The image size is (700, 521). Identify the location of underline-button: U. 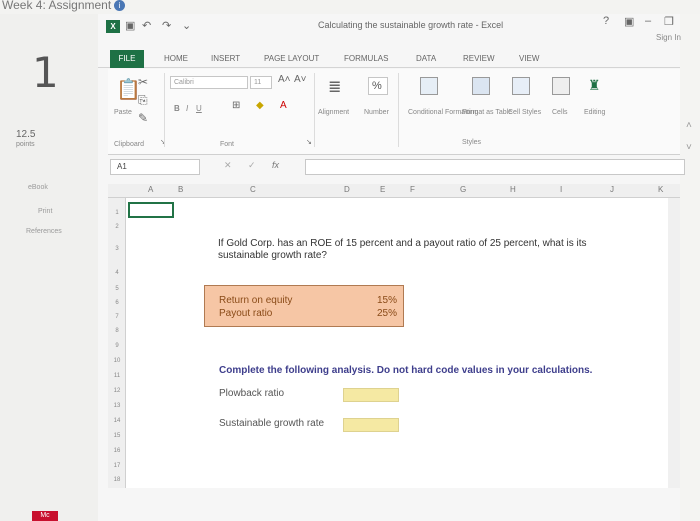
(199, 108).